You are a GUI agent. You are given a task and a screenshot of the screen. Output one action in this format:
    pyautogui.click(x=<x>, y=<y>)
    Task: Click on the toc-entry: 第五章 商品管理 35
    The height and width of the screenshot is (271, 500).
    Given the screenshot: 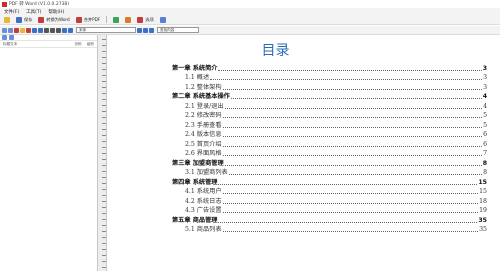 What is the action you would take?
    pyautogui.click(x=329, y=219)
    